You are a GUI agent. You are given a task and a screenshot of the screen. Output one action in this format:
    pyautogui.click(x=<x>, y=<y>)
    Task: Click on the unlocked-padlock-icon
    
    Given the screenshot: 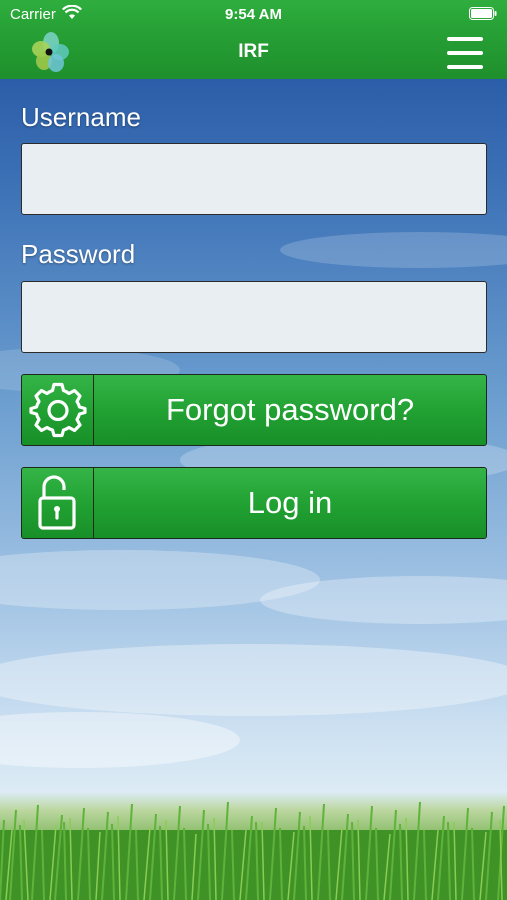 What is the action you would take?
    pyautogui.click(x=56, y=502)
    